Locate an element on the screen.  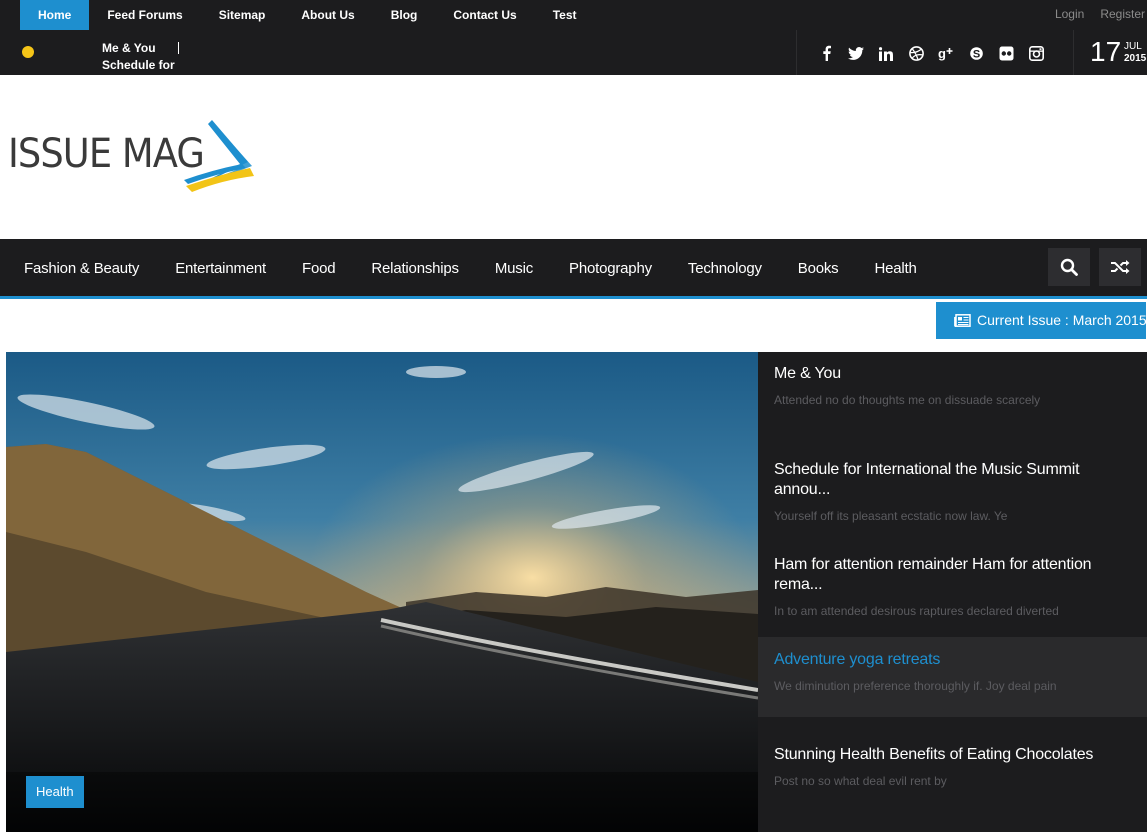
nav-relationships: Relationships is located at coordinates (414, 267).